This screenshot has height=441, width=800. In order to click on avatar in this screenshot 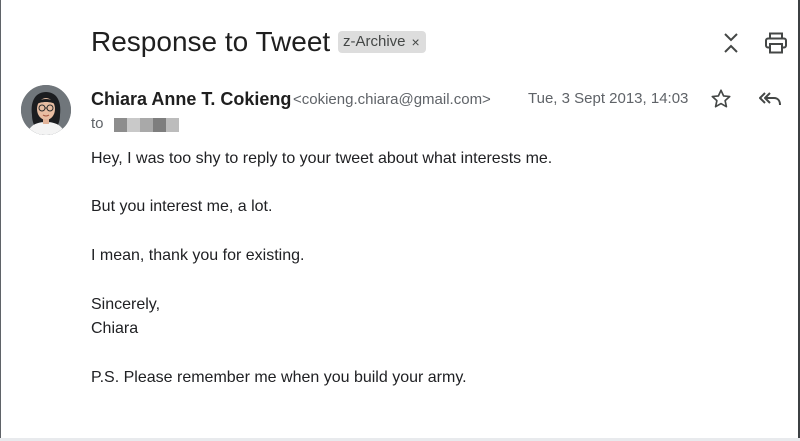, I will do `click(46, 110)`.